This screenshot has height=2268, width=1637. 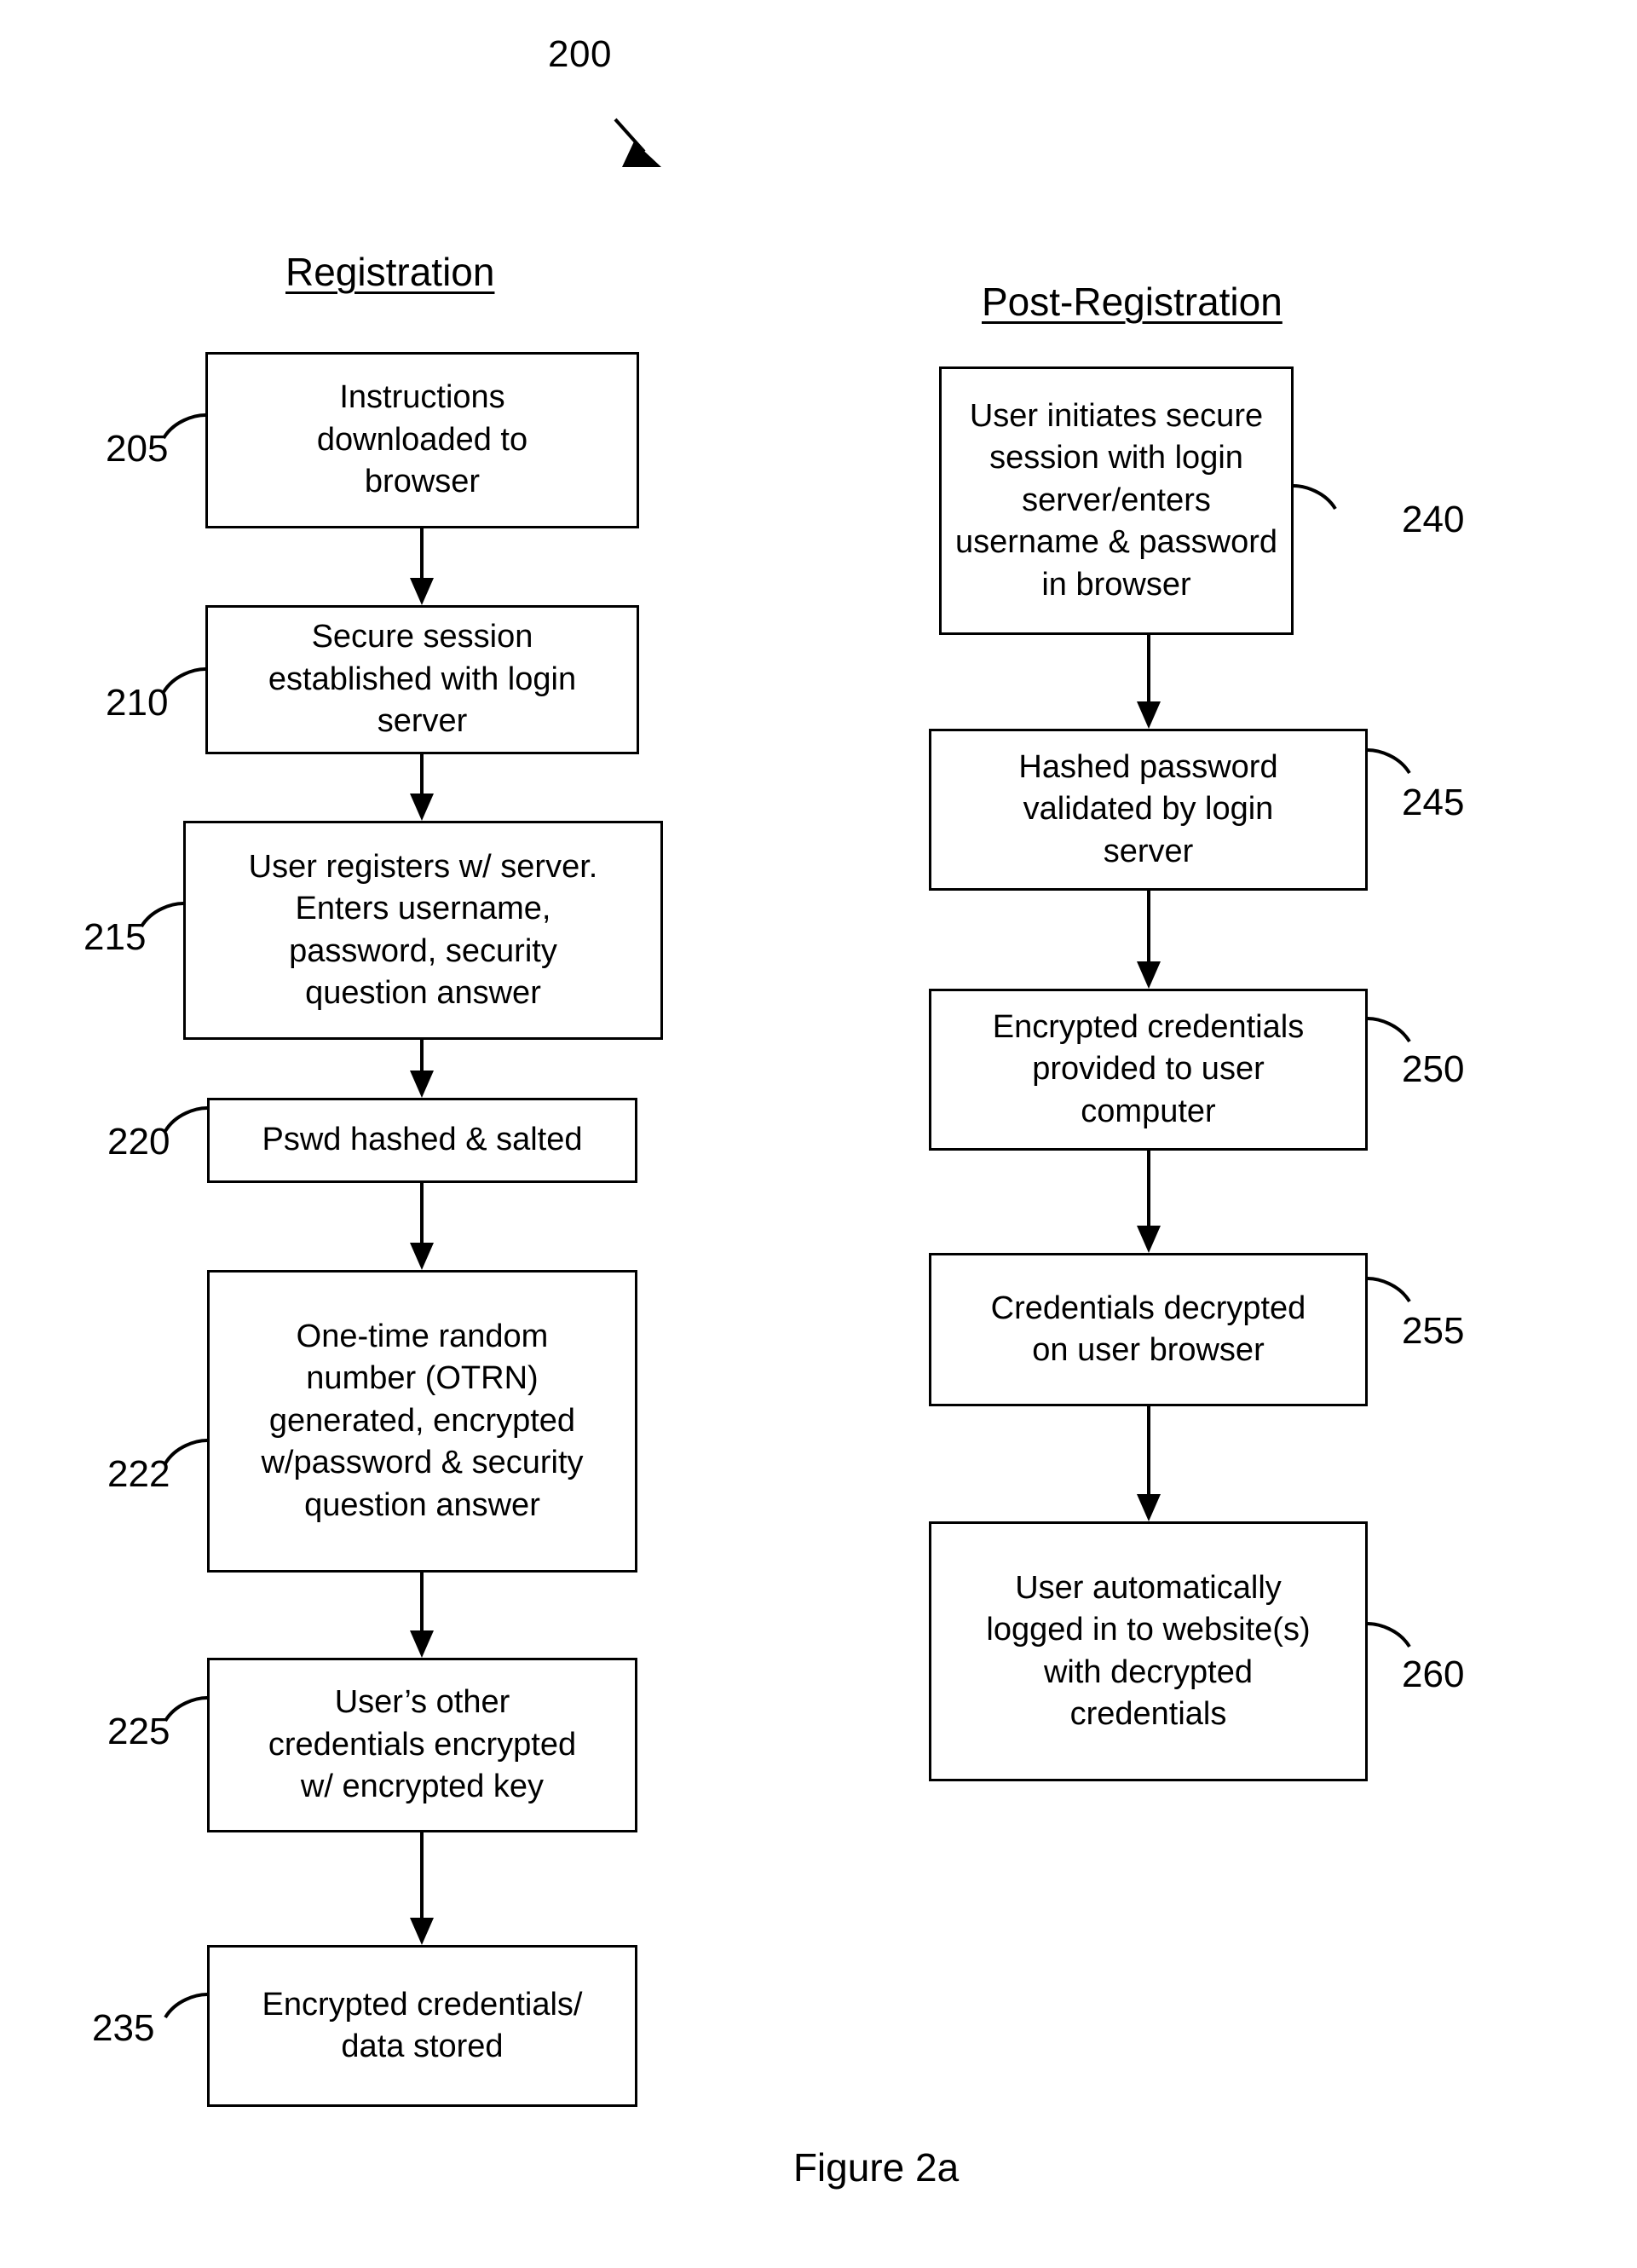 What do you see at coordinates (1433, 1331) in the screenshot?
I see `reference-numeral-255: 255` at bounding box center [1433, 1331].